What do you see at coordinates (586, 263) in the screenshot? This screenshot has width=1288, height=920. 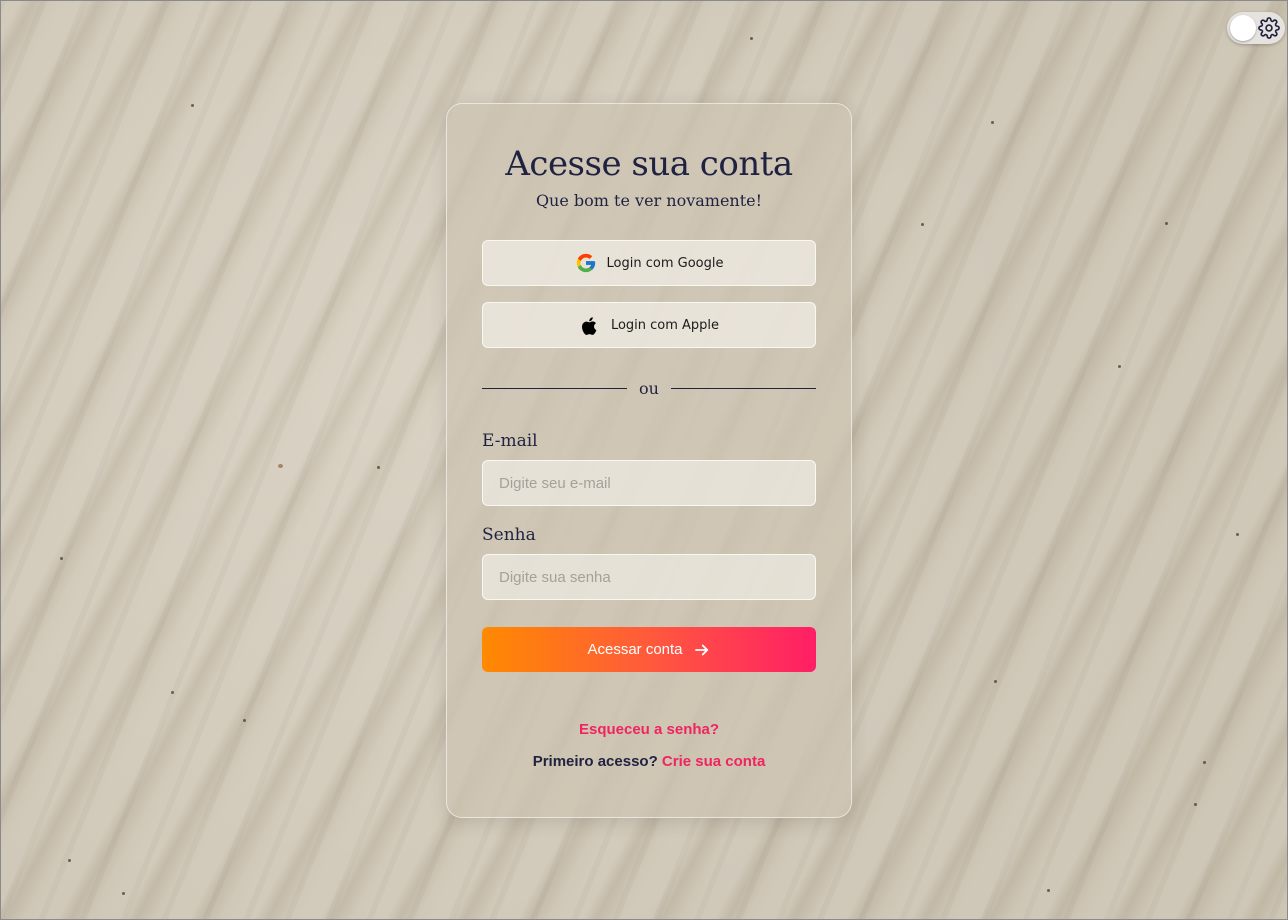 I see `google-icon` at bounding box center [586, 263].